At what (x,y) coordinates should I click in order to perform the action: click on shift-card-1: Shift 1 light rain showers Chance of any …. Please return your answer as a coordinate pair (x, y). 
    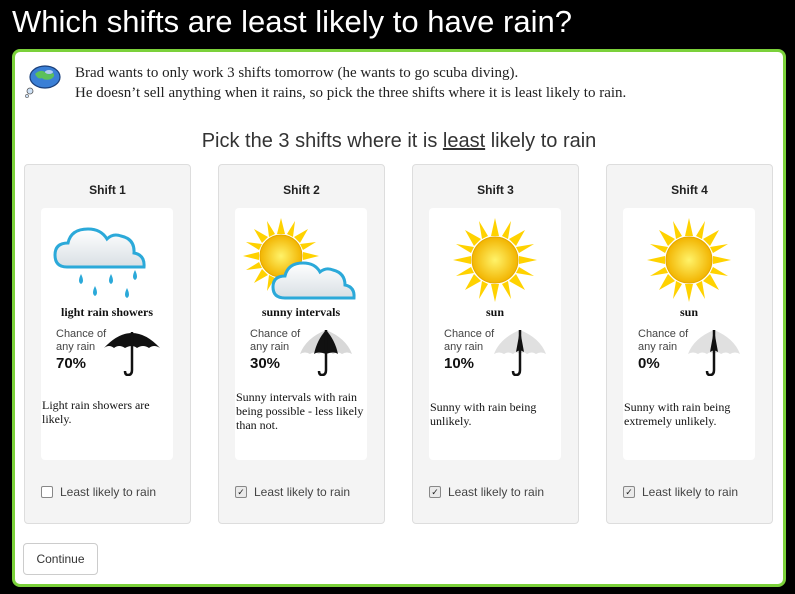
    Looking at the image, I should click on (107, 344).